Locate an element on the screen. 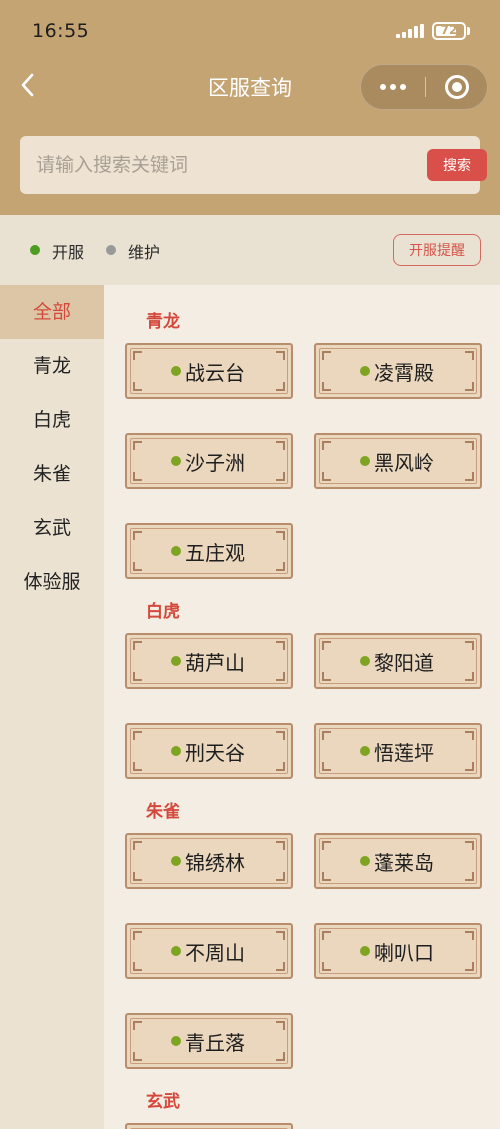  server-card: 凌霄殿 is located at coordinates (398, 371).